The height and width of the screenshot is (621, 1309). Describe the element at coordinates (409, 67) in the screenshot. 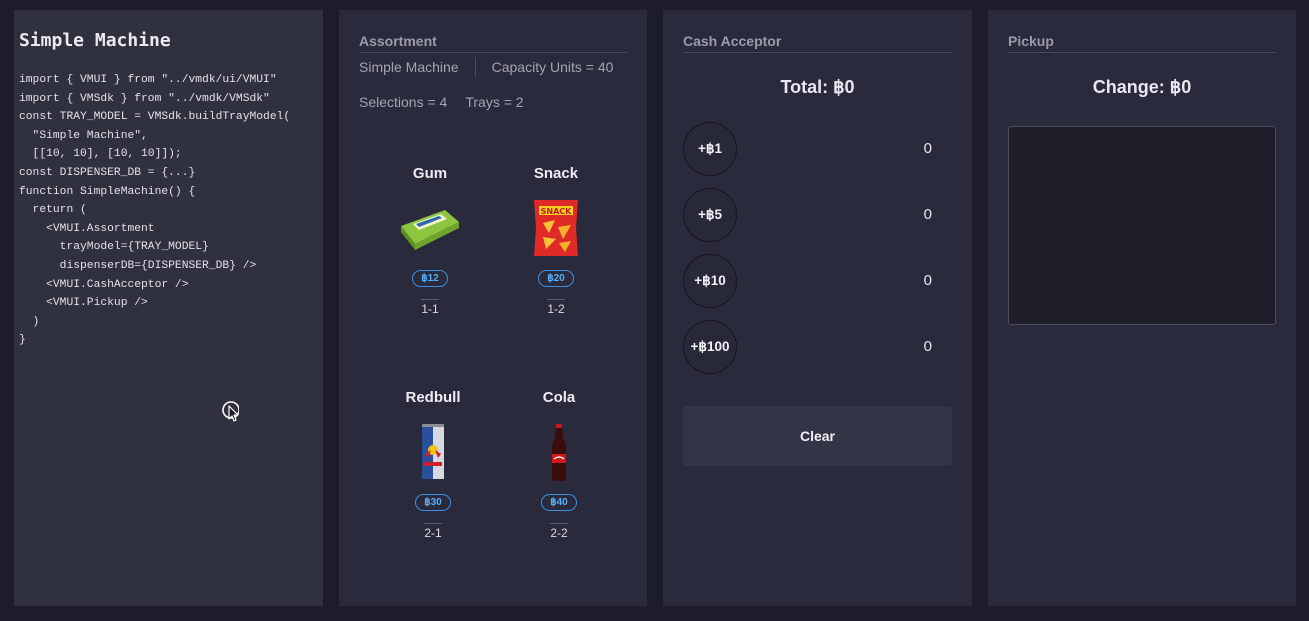

I see `machine-name: Simple Machine` at that location.